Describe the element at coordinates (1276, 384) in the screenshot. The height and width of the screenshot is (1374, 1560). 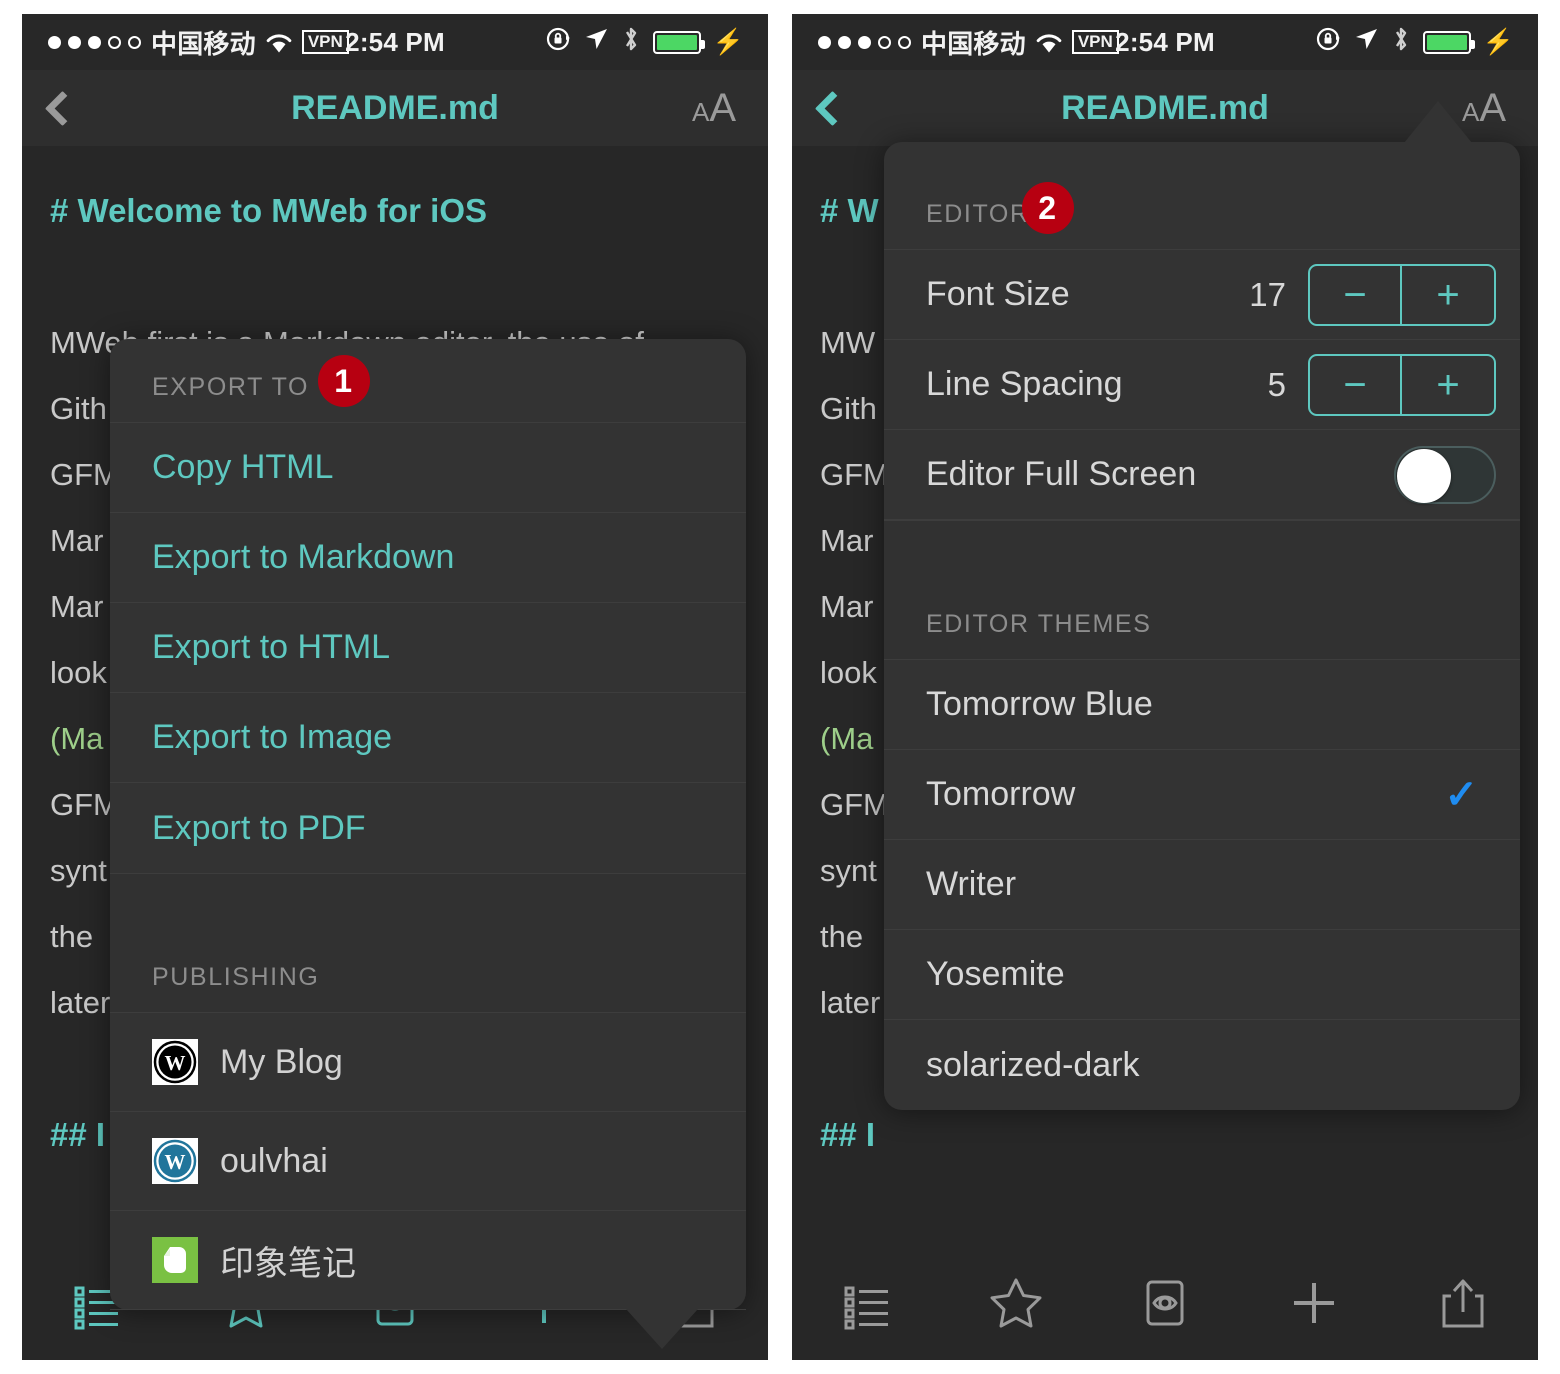
I see `setting-value: 5` at that location.